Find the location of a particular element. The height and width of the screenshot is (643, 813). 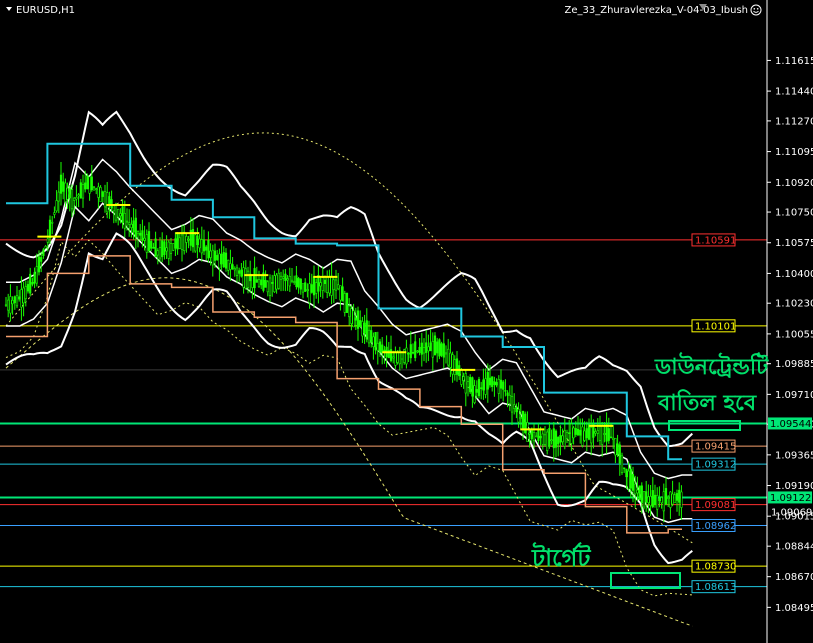

price-tick-label: 1.10055 is located at coordinates (794, 334).